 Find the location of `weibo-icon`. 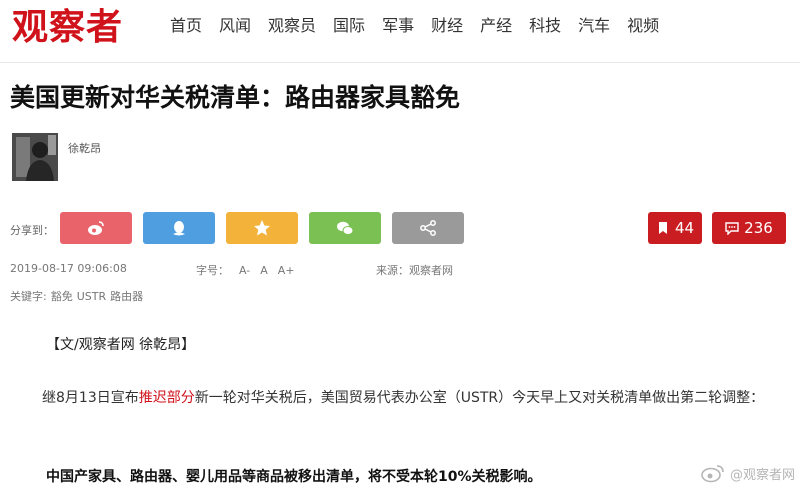

weibo-icon is located at coordinates (96, 228).